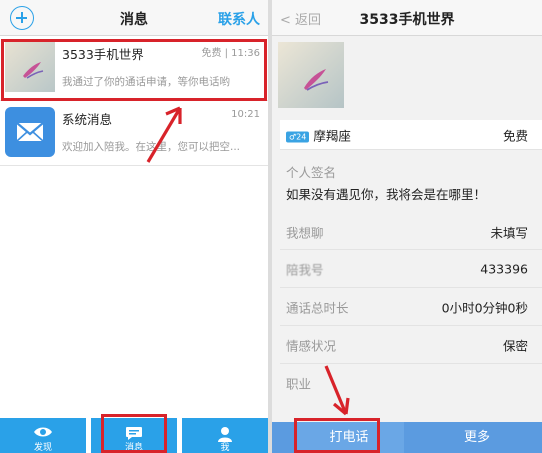 This screenshot has height=453, width=542. What do you see at coordinates (411, 307) in the screenshot?
I see `call-duration-row: 通话总时长 0小时0分钟0秒` at bounding box center [411, 307].